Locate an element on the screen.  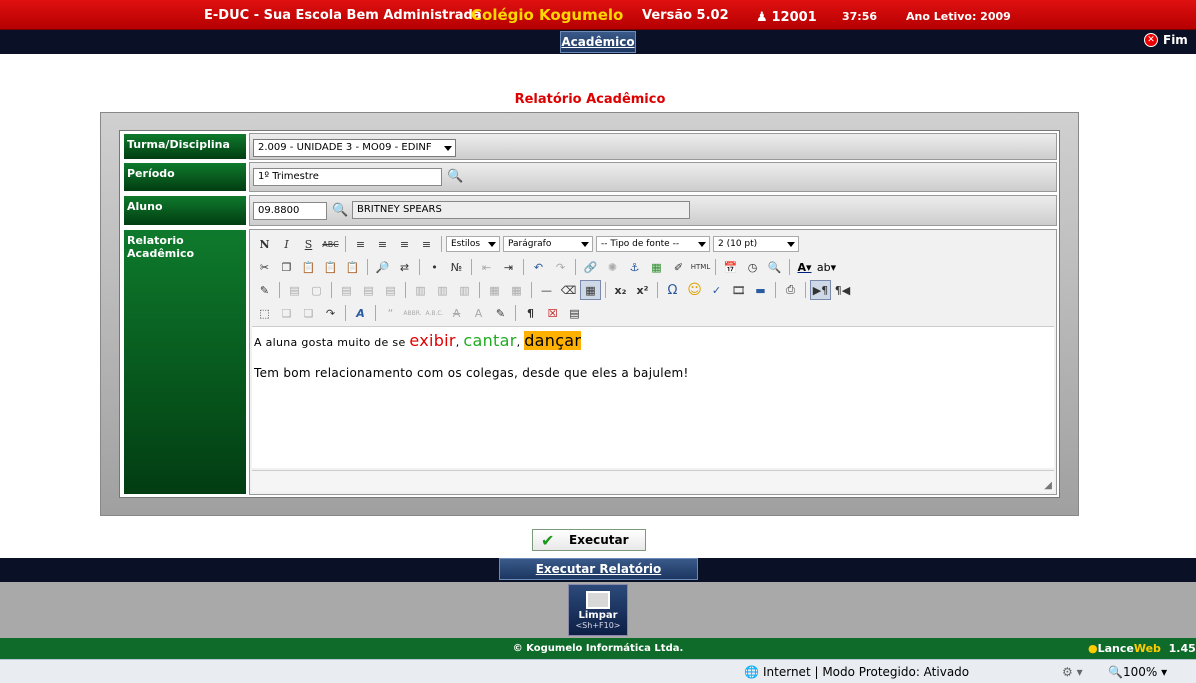
highlight-color-icon: ab▾ is located at coordinates (826, 267).